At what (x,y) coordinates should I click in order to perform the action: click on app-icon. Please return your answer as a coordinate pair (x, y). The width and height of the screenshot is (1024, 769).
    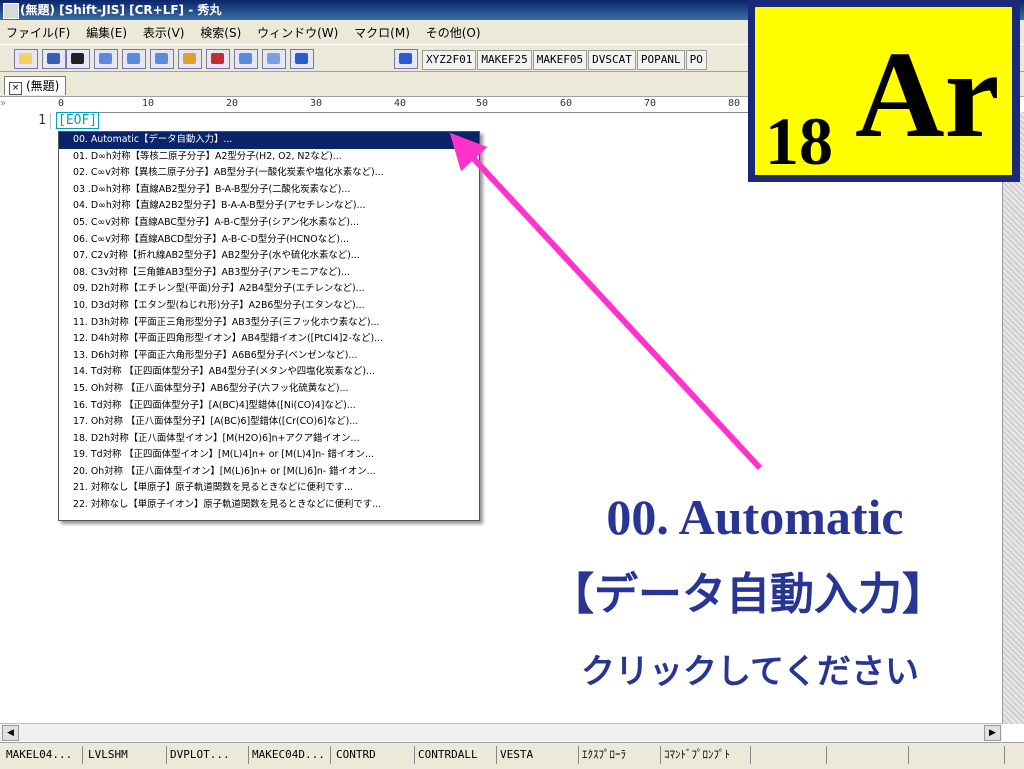
    Looking at the image, I should click on (11, 11).